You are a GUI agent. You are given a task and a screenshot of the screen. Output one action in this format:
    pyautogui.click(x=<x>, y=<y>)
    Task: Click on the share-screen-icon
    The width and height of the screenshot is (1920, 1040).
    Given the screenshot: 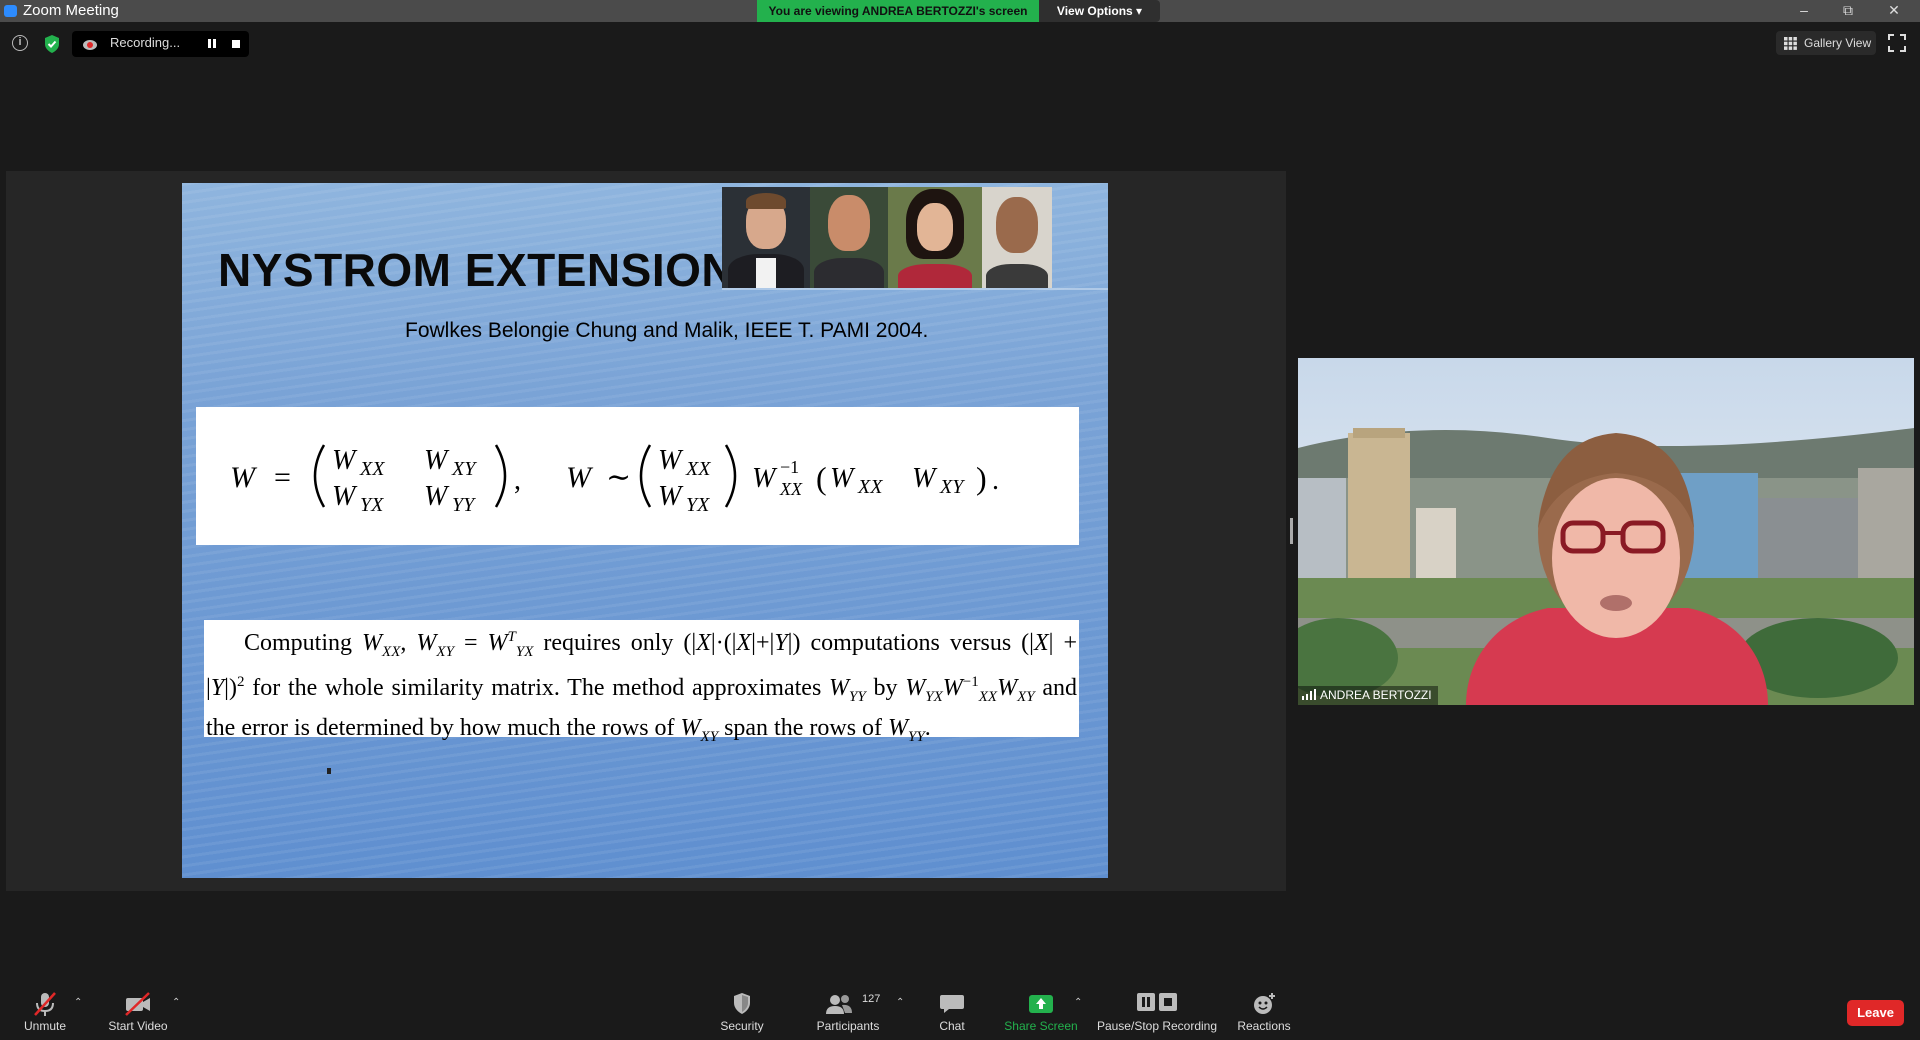 What is the action you would take?
    pyautogui.click(x=1041, y=1004)
    